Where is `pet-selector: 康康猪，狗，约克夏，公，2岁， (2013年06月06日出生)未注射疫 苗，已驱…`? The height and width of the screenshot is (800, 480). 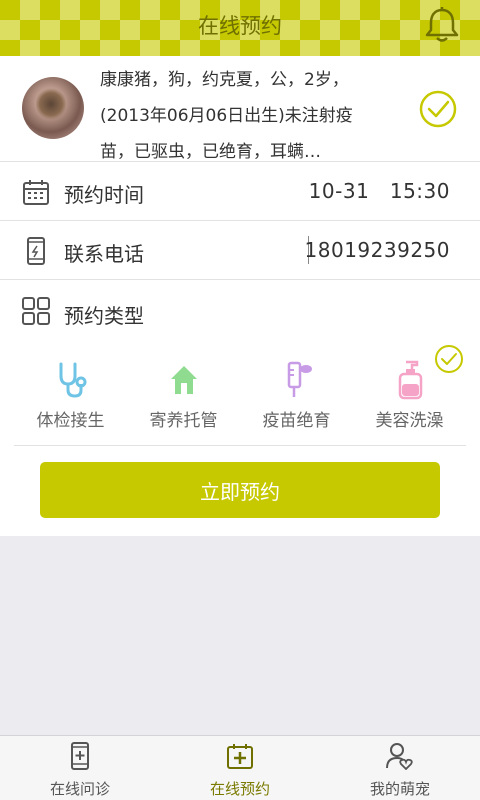 pet-selector: 康康猪，狗，约克夏，公，2岁， (2013年06月06日出生)未注射疫 苗，已驱… is located at coordinates (240, 109).